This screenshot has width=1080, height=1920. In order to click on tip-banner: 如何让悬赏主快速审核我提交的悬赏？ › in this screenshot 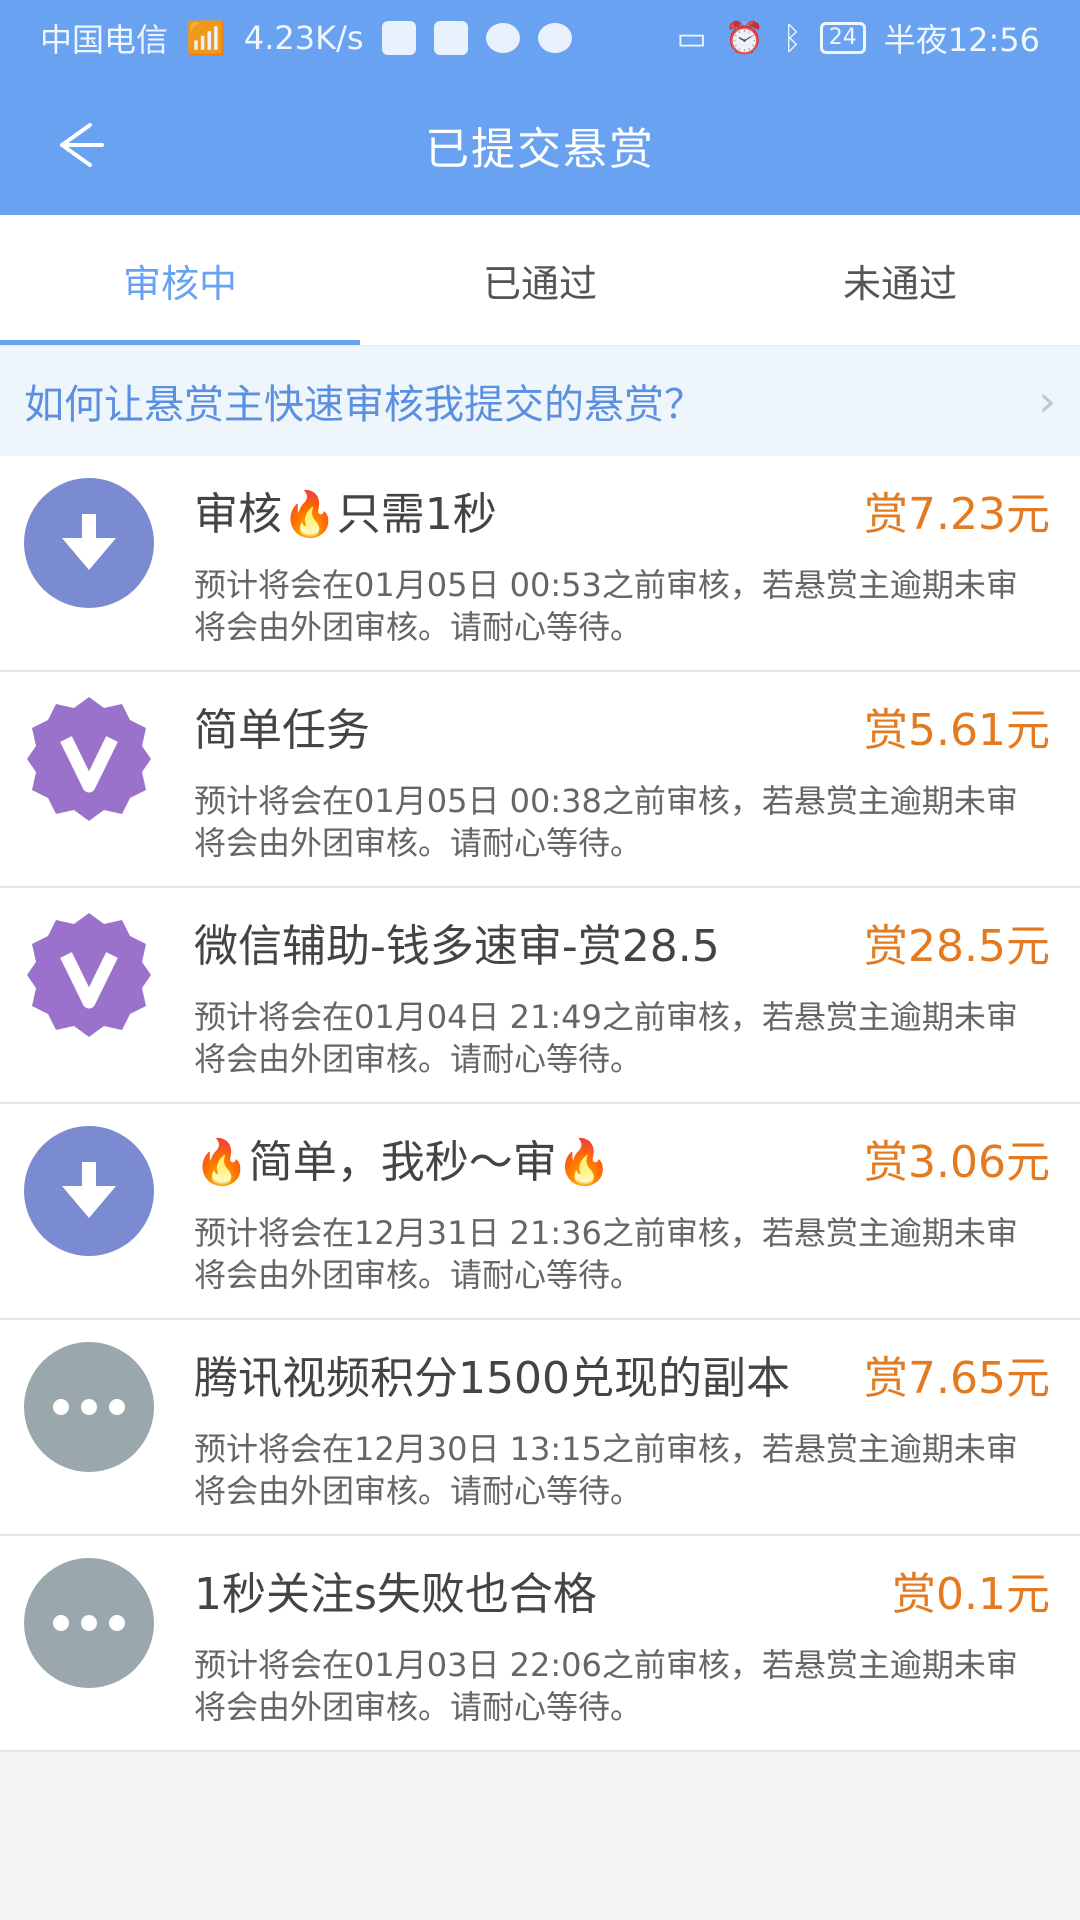, I will do `click(540, 401)`.